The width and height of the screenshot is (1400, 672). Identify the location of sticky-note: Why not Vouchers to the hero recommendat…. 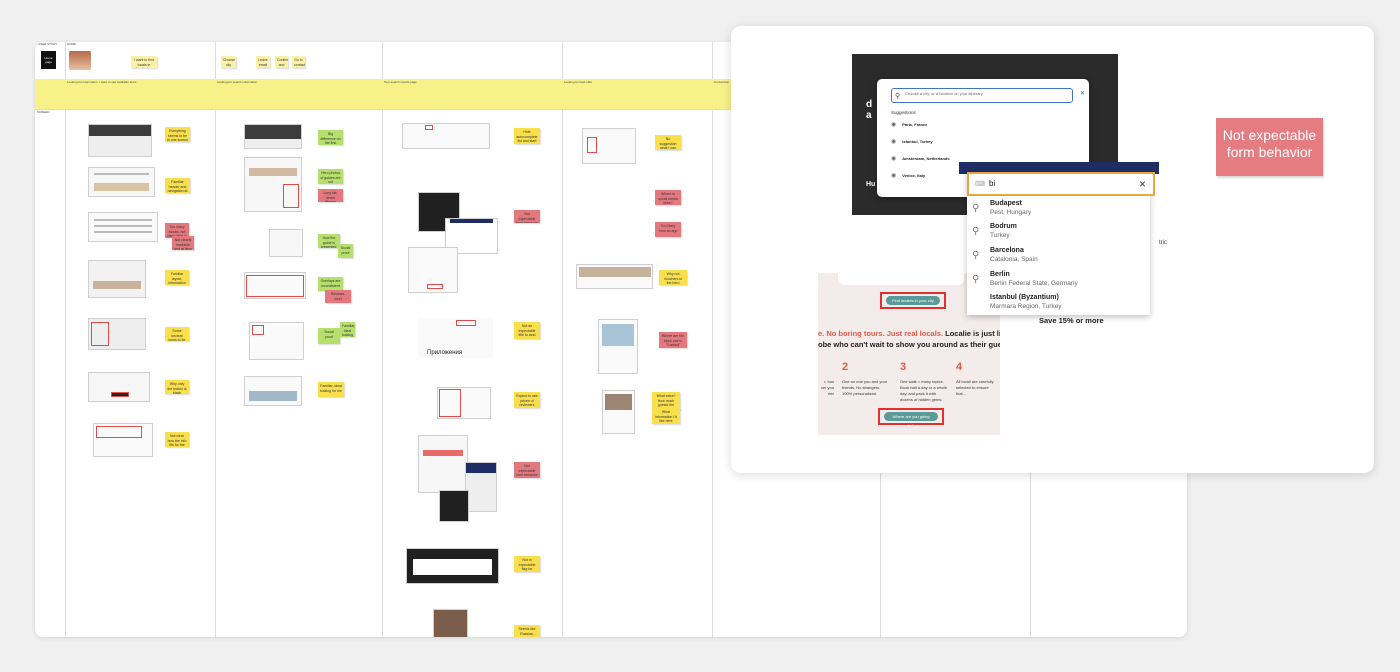
(673, 277).